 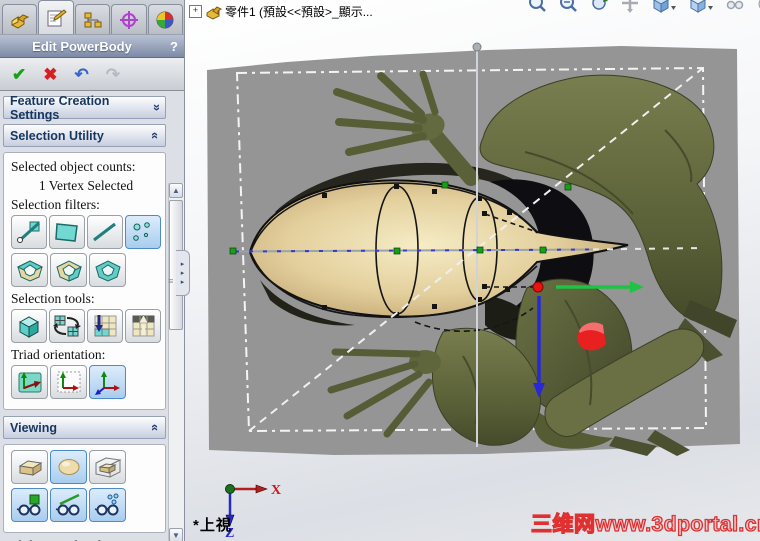 I want to click on grid-up-arrow-icon, so click(x=143, y=325).